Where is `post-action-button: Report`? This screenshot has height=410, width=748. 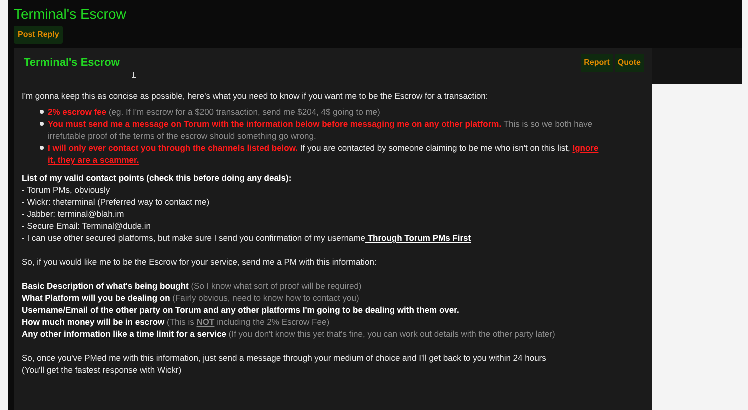
post-action-button: Report is located at coordinates (597, 63).